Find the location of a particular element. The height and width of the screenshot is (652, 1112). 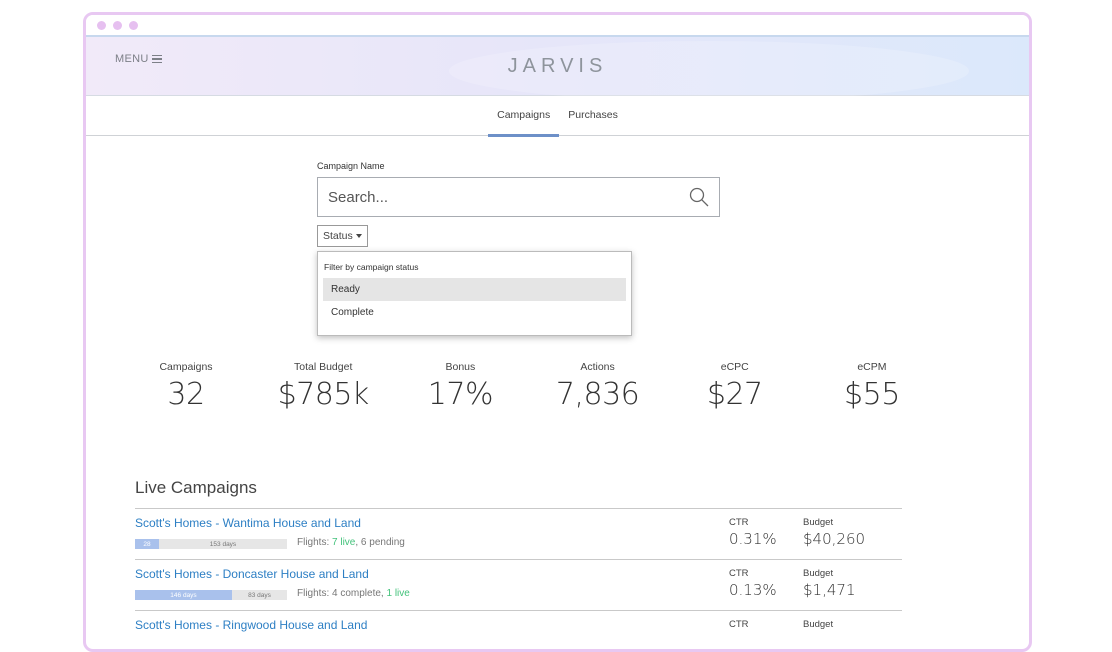

status-label: Status is located at coordinates (338, 236).